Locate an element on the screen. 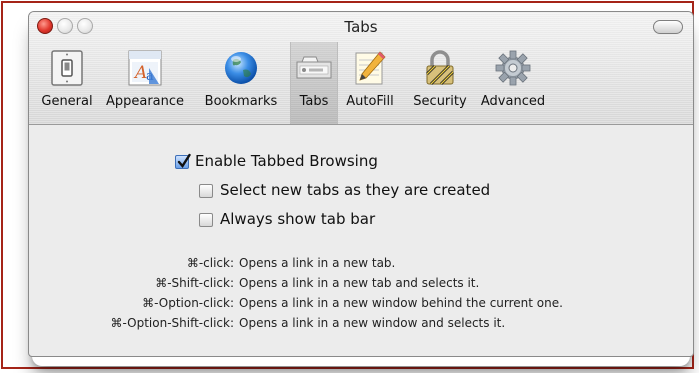  tab-bookmarks: Bookmarks is located at coordinates (241, 83).